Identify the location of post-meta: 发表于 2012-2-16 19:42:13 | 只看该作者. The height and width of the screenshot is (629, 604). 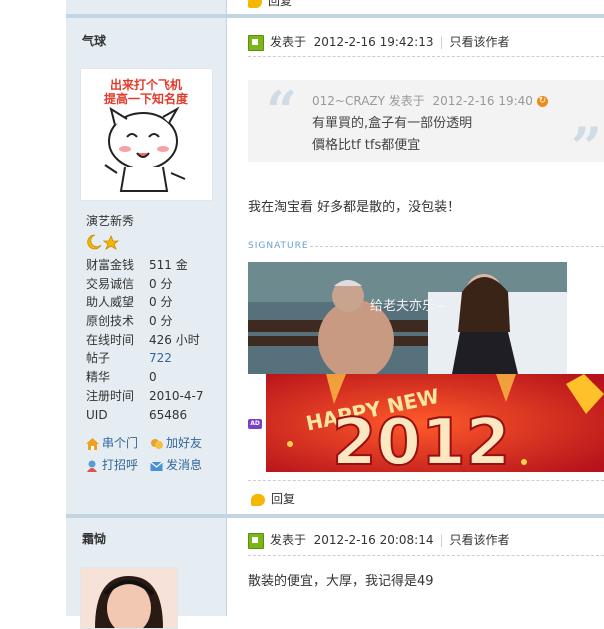
(379, 42).